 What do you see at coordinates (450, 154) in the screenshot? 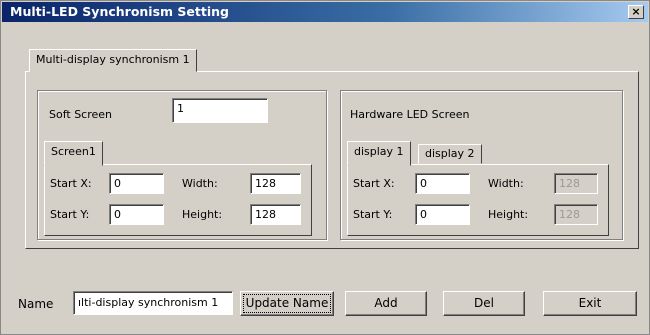
I see `tab-display-2: display 2` at bounding box center [450, 154].